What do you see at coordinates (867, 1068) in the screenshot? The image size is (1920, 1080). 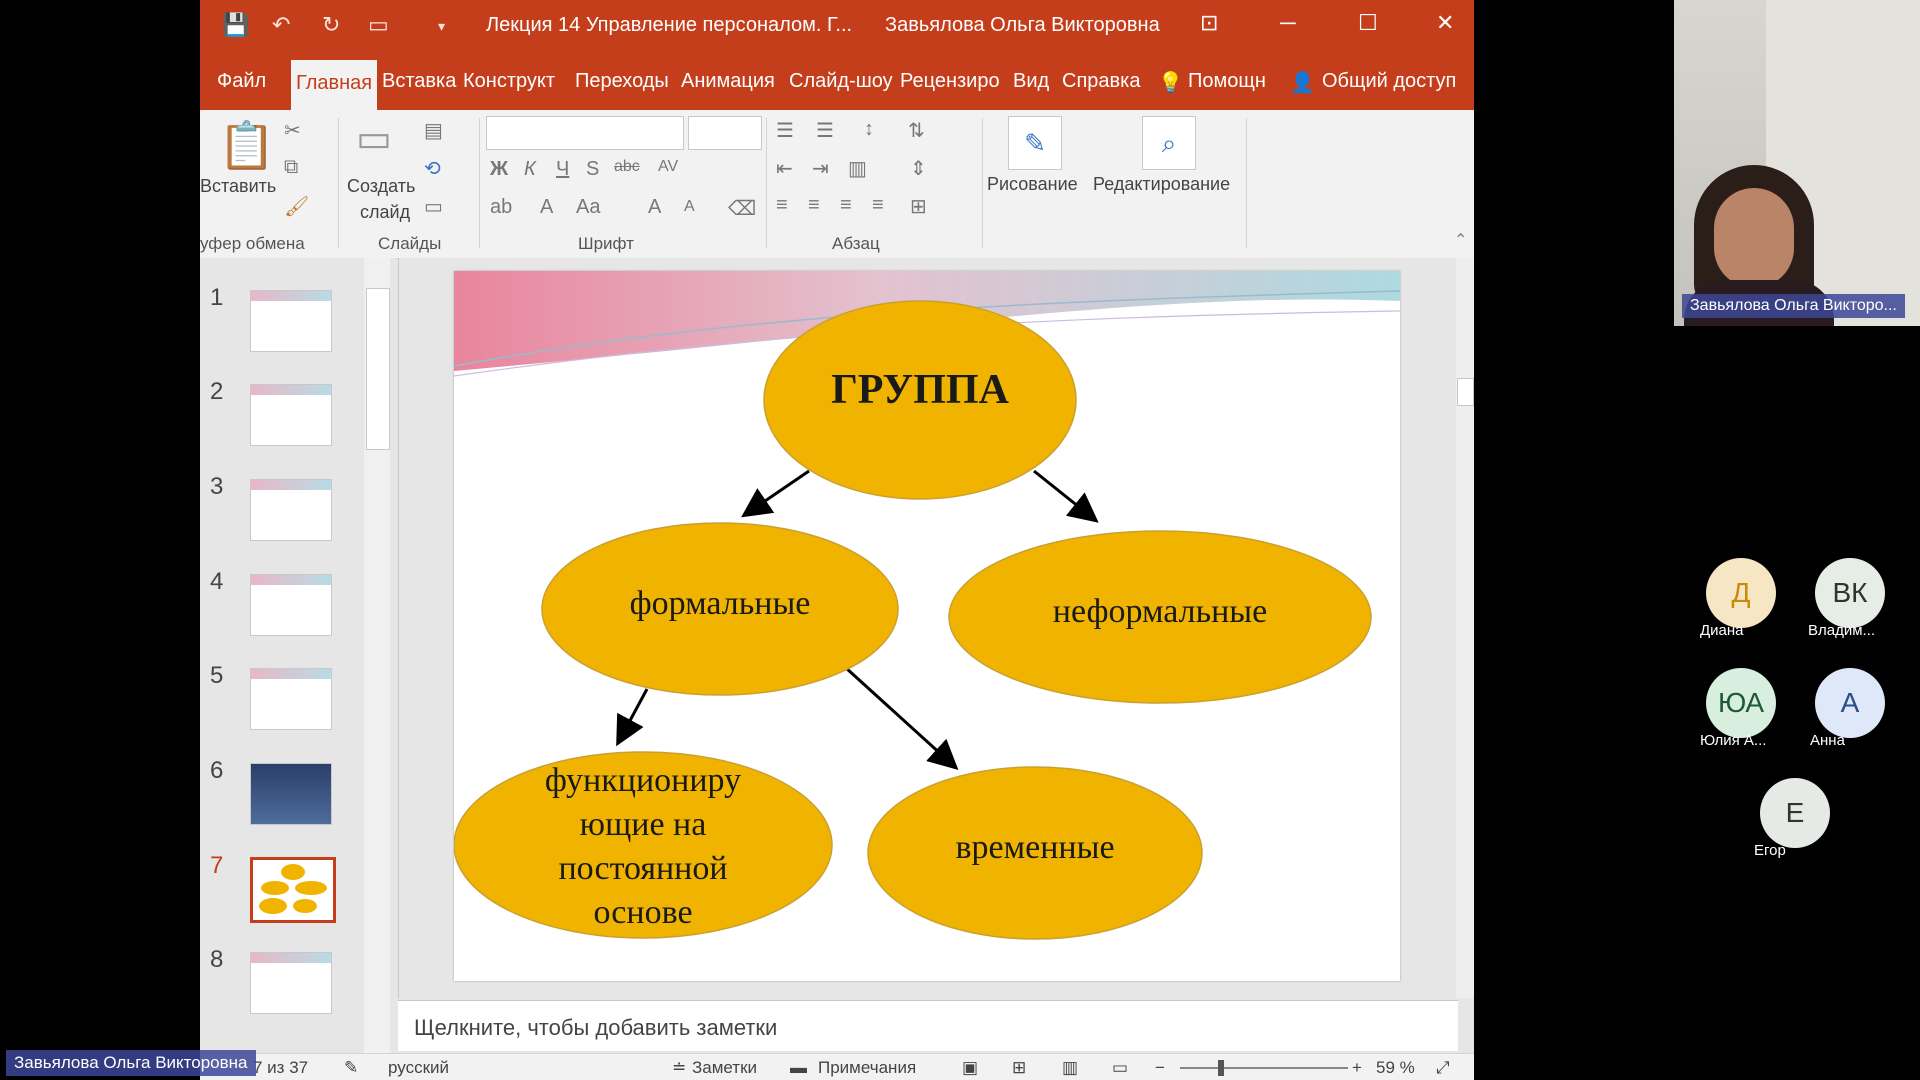 I see `comments-button: Примечания` at bounding box center [867, 1068].